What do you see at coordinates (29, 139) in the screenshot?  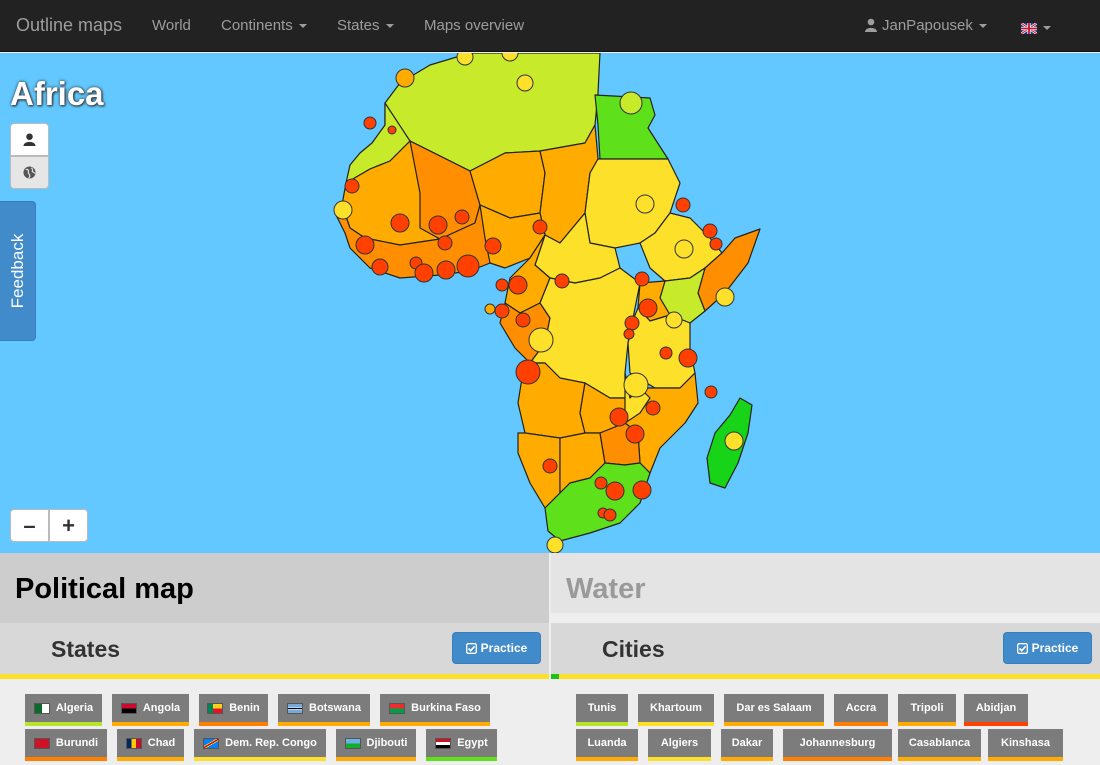 I see `person-toggle-button` at bounding box center [29, 139].